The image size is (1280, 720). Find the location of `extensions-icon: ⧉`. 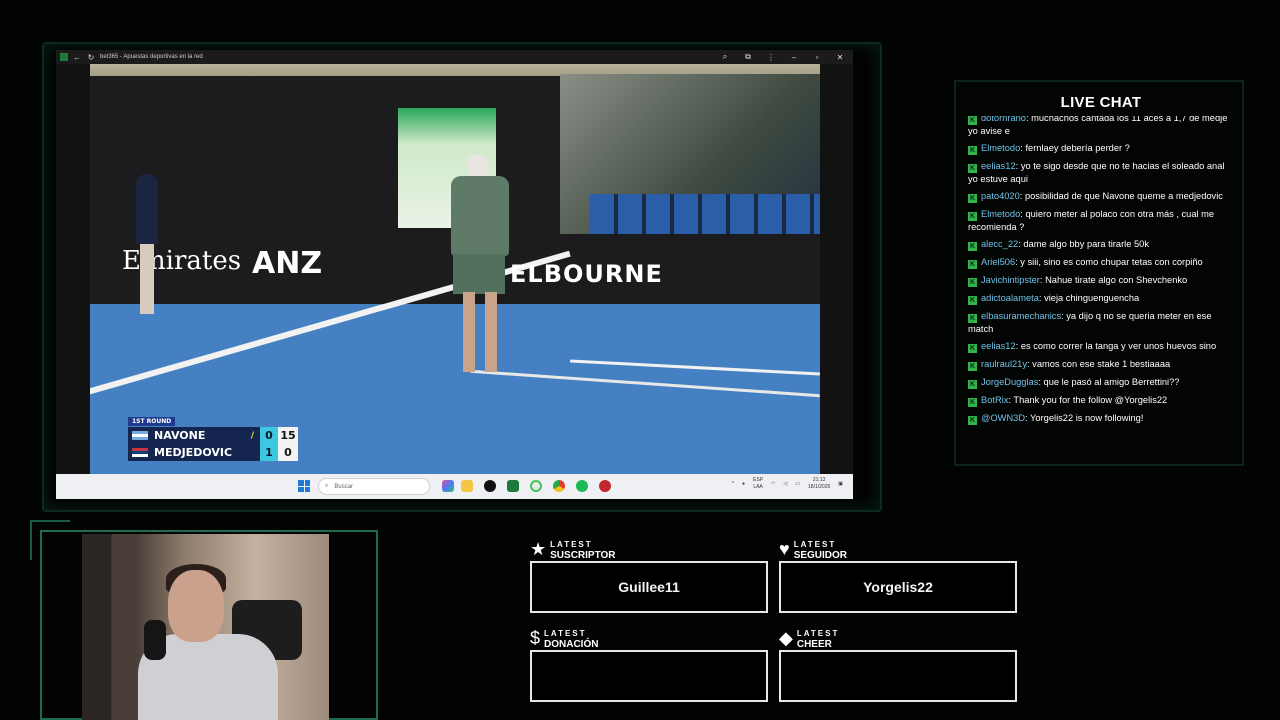

extensions-icon: ⧉ is located at coordinates (748, 57).